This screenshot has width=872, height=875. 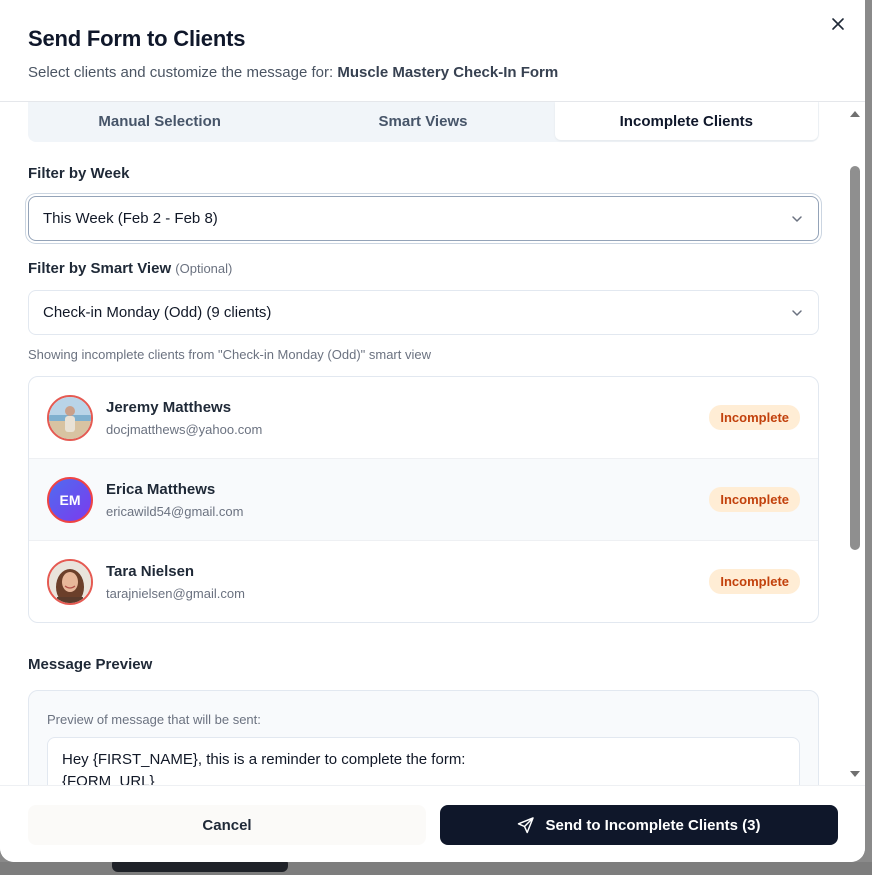 I want to click on tab-smart-views: Smart Views, so click(x=422, y=121).